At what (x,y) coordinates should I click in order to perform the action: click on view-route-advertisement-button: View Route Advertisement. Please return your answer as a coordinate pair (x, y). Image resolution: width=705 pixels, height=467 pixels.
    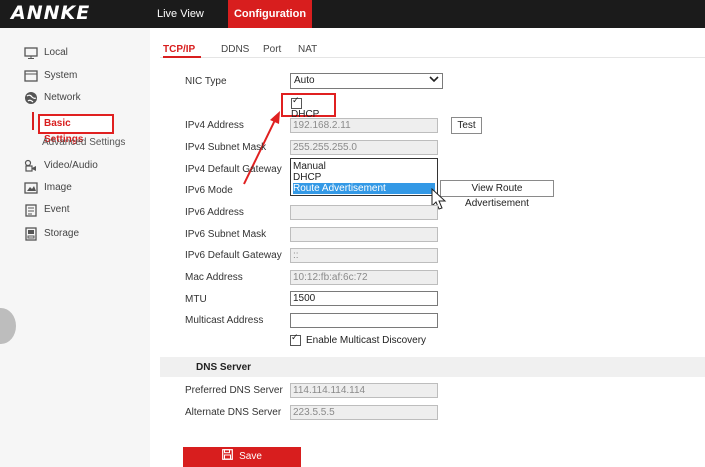
    Looking at the image, I should click on (497, 194).